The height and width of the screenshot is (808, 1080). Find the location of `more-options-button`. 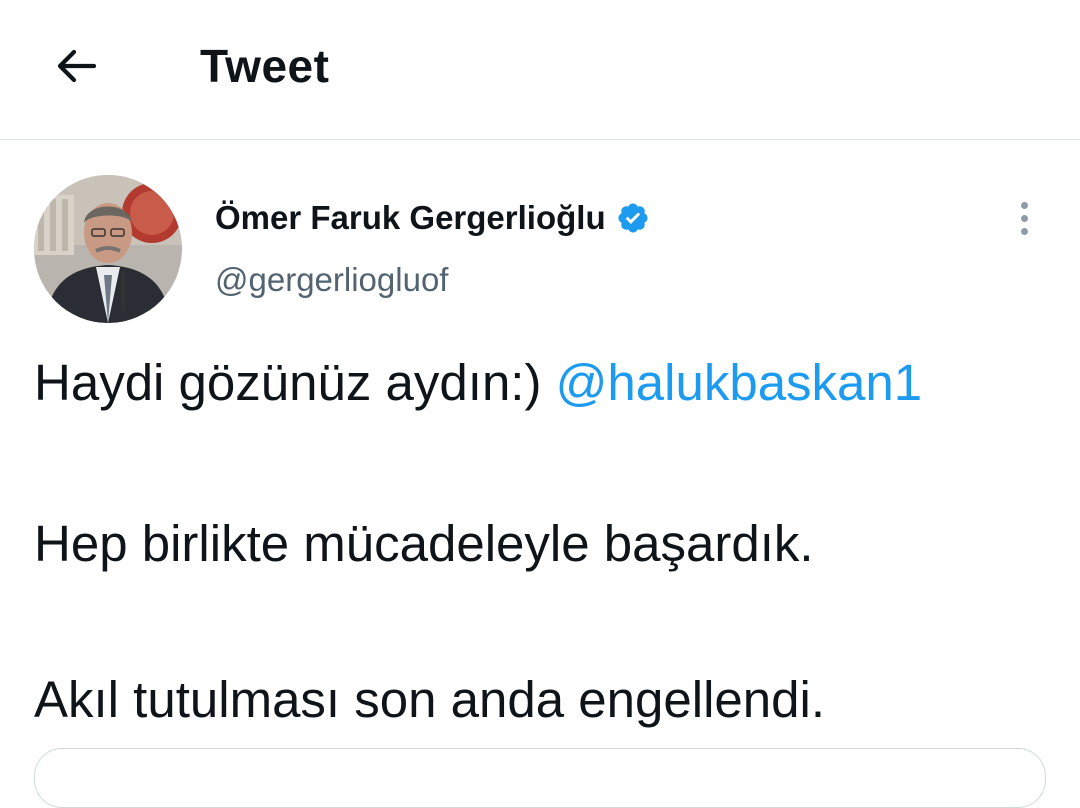

more-options-button is located at coordinates (1024, 218).